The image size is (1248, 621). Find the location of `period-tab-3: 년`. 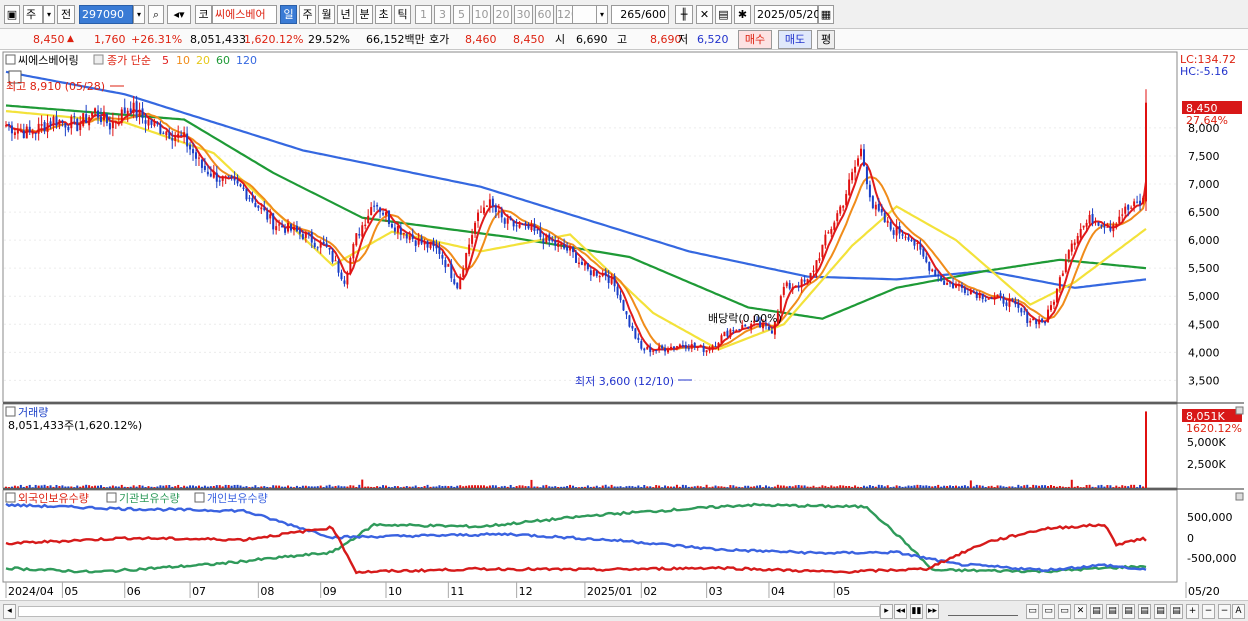

period-tab-3: 년 is located at coordinates (345, 14).